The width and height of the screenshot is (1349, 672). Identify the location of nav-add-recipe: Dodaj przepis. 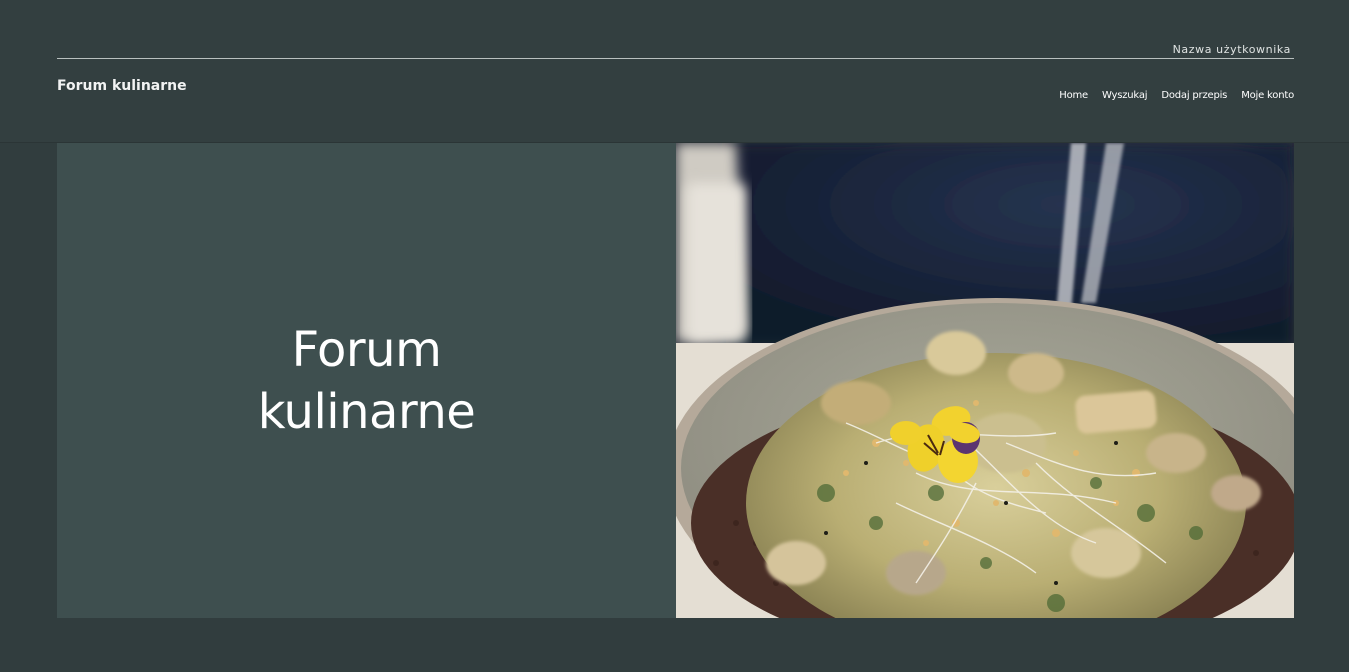
(1194, 95).